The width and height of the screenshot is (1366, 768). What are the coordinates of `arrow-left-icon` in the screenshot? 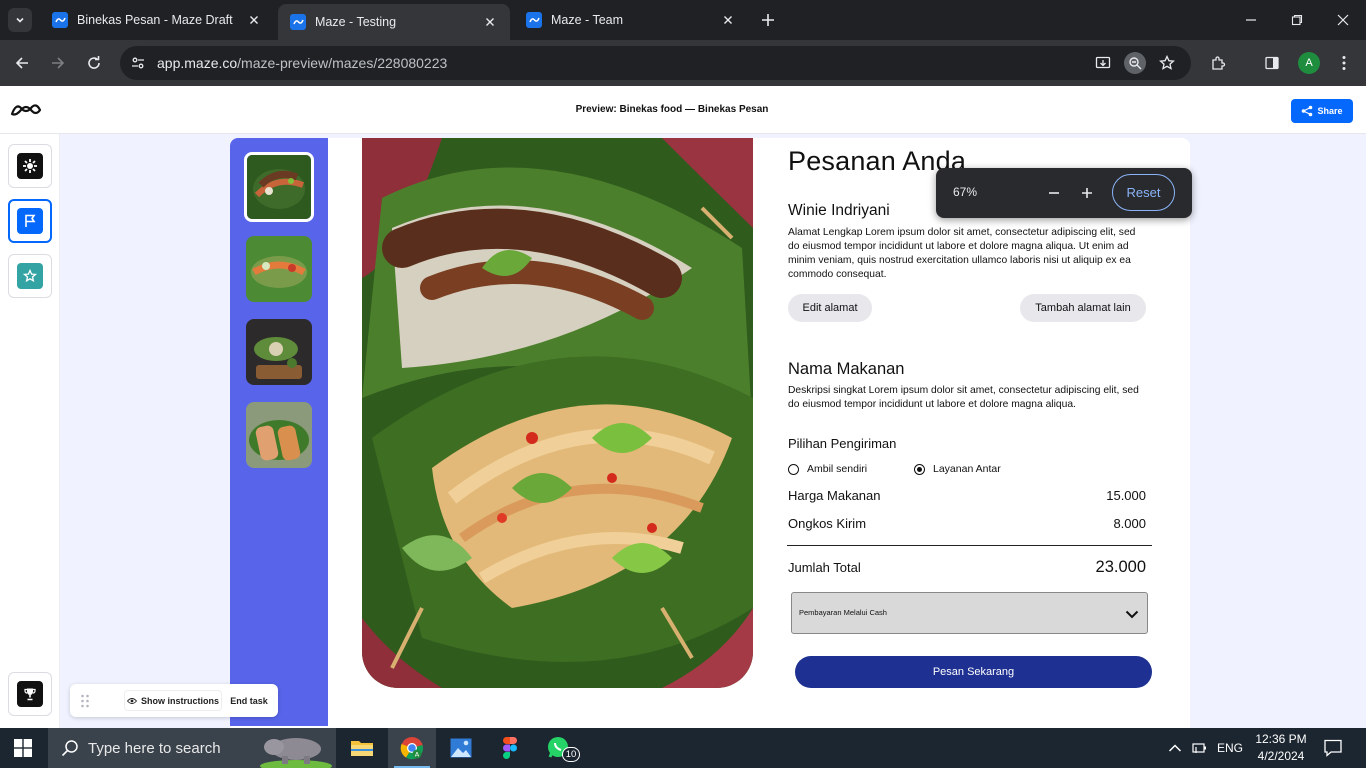 It's located at (21, 63).